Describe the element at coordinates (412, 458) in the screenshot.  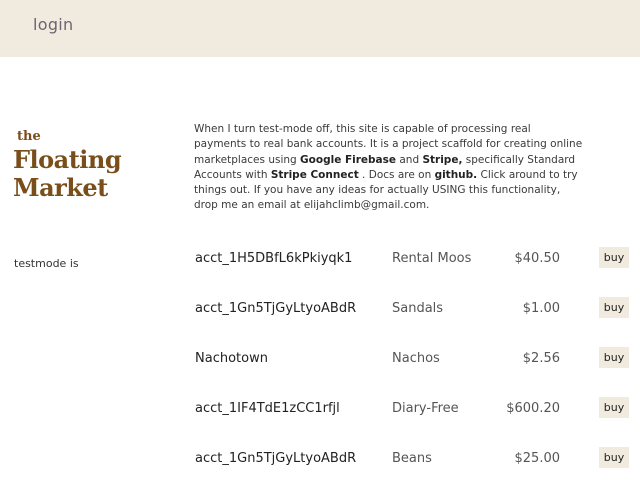
I see `item-name: Beans` at that location.